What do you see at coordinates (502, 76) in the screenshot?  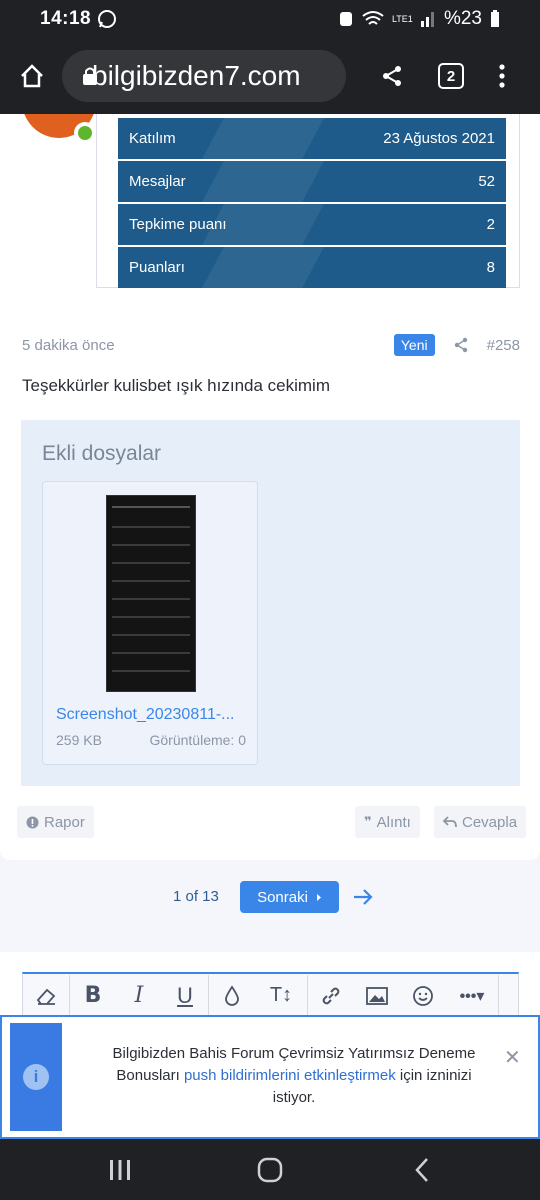 I see `more-menu-icon` at bounding box center [502, 76].